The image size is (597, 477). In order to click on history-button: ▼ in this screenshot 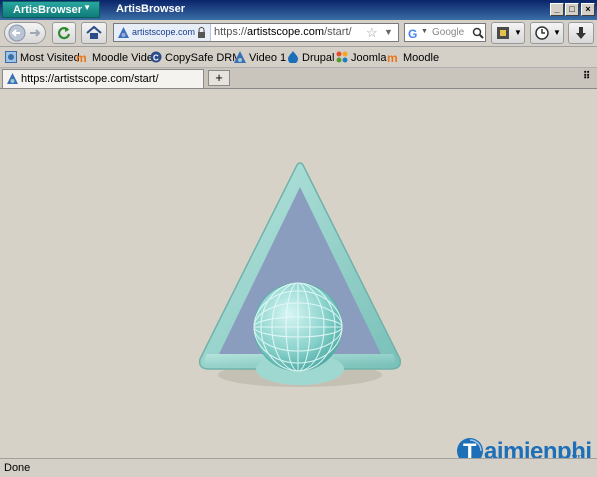, I will do `click(547, 33)`.